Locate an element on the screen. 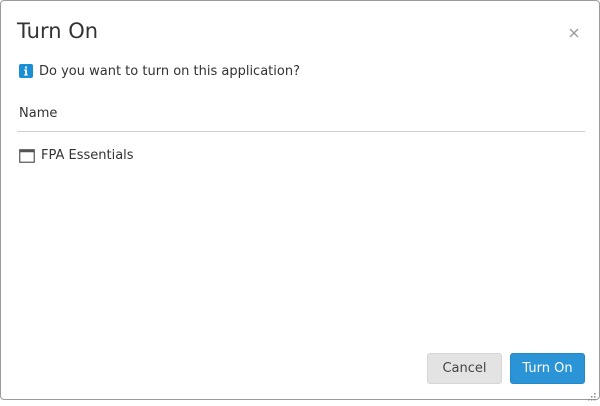 This screenshot has width=600, height=406. list-item-label: FPA Essentials is located at coordinates (87, 155).